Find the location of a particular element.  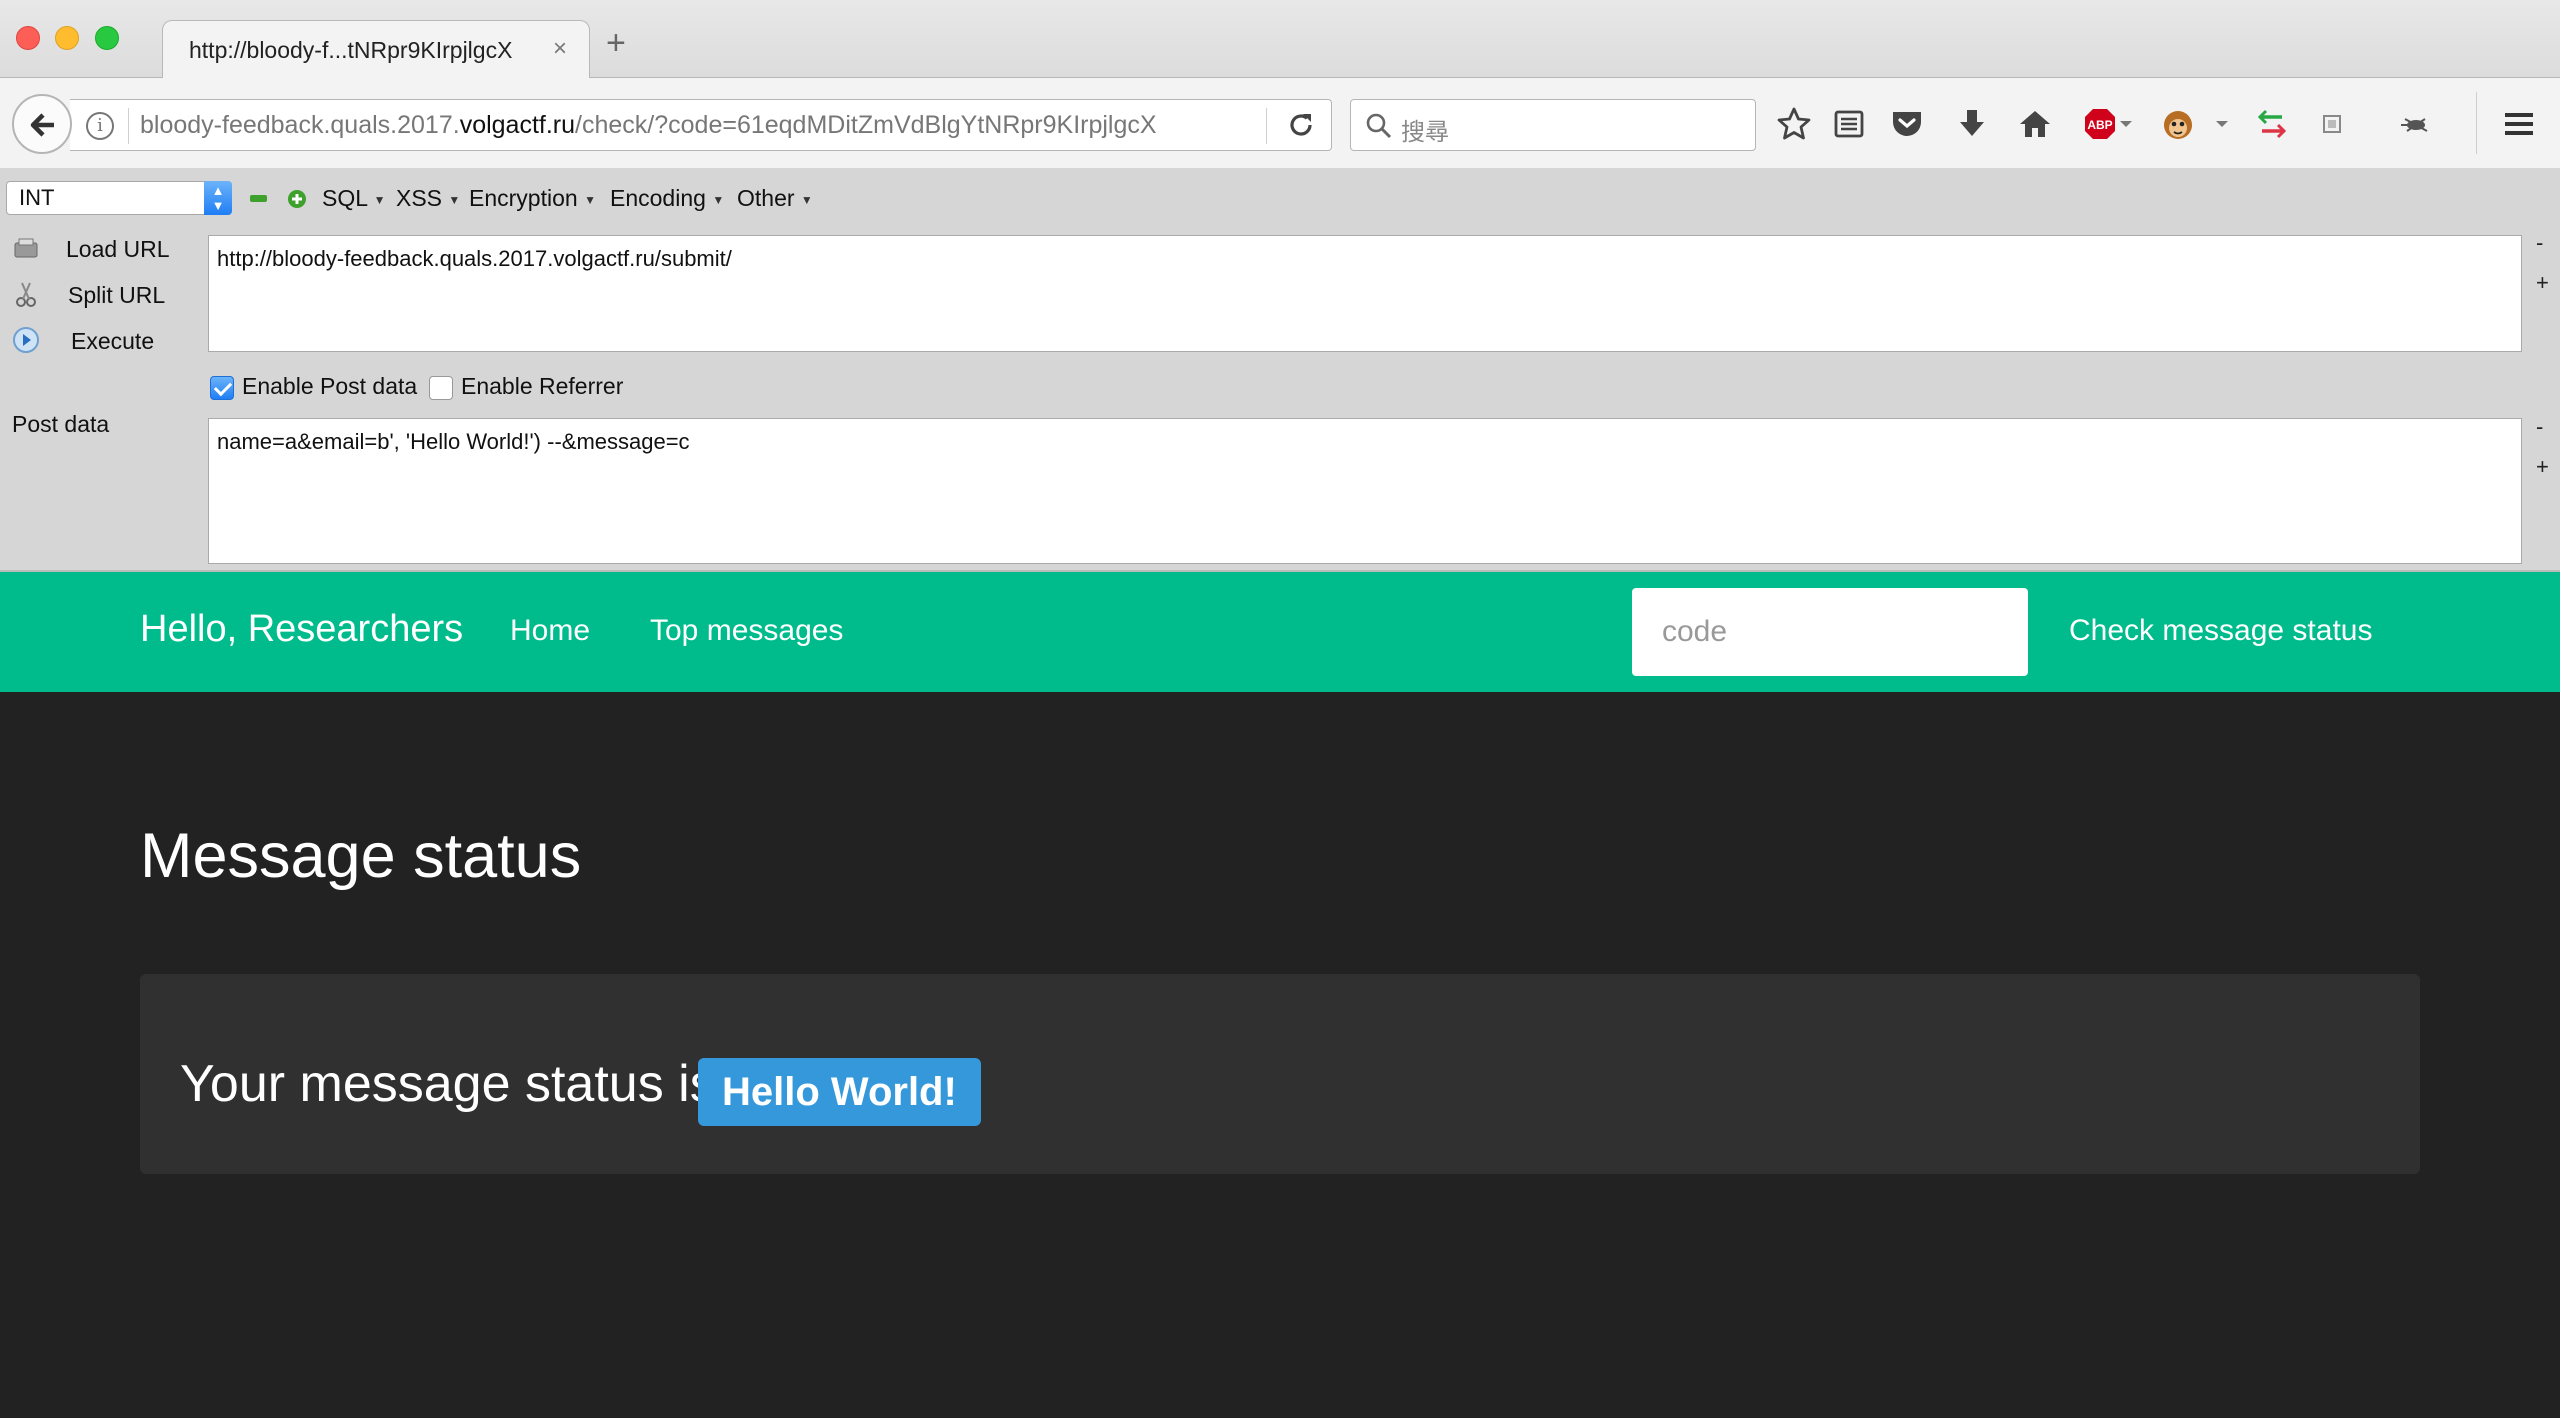

close-window-button is located at coordinates (28, 38).